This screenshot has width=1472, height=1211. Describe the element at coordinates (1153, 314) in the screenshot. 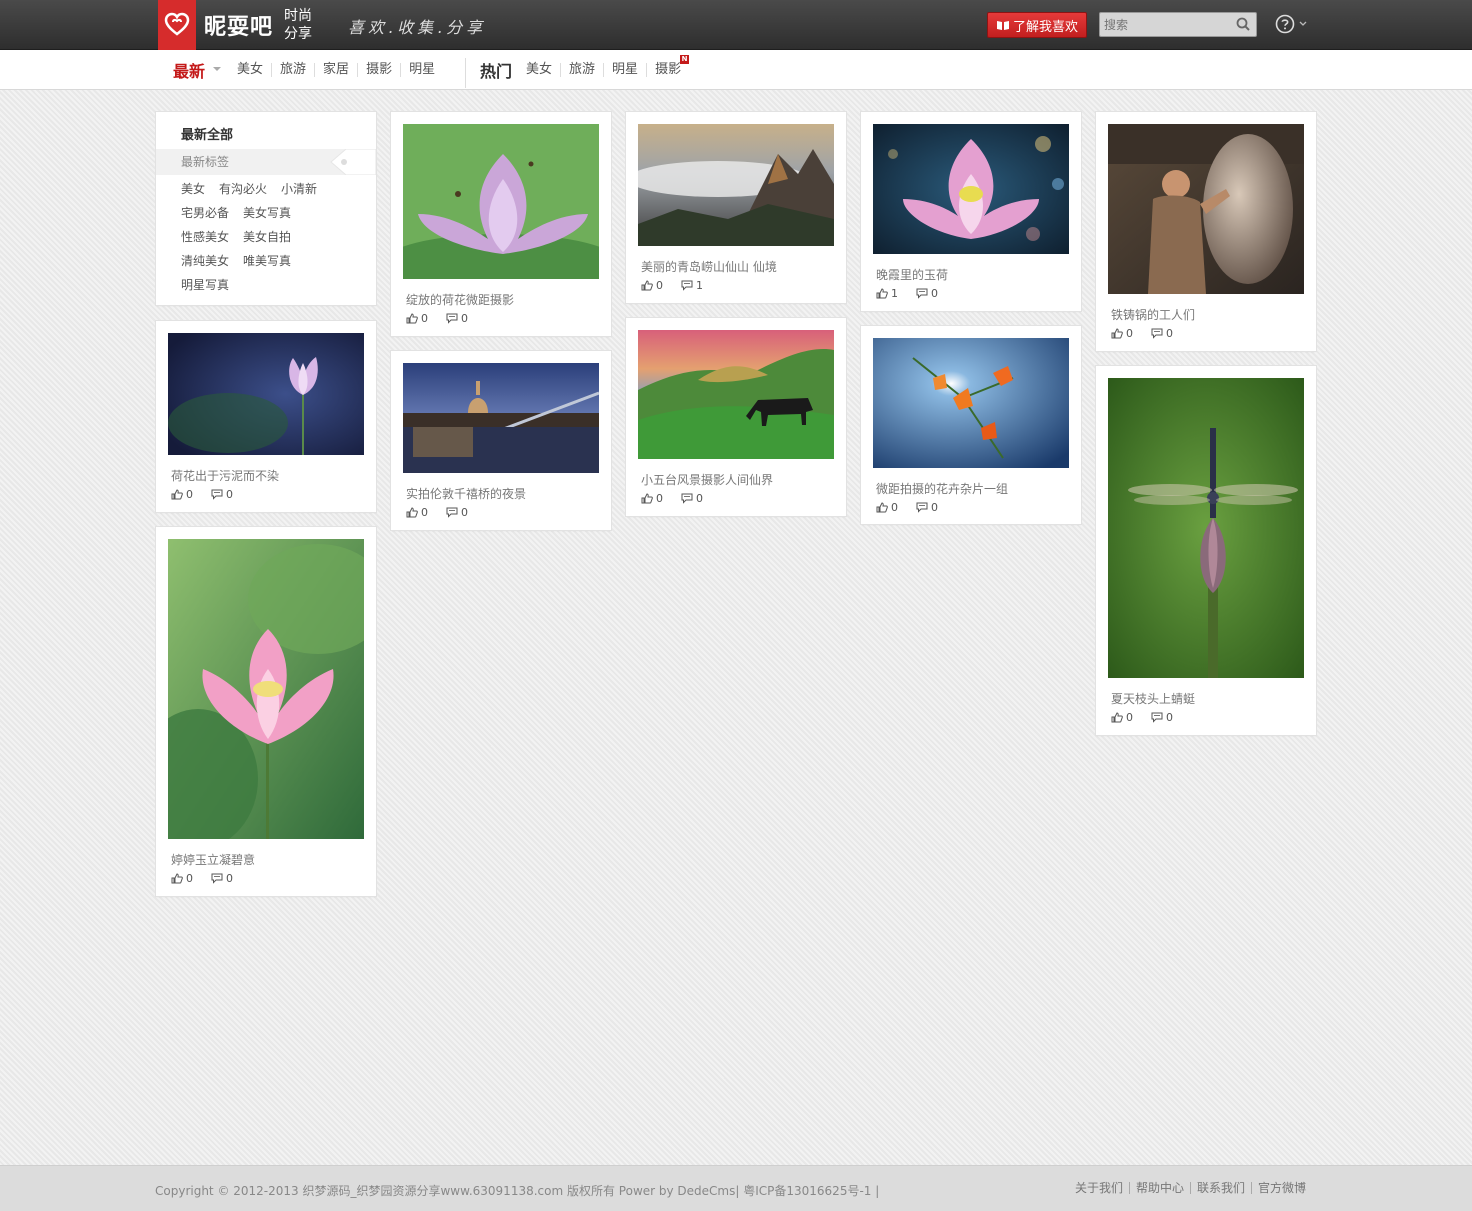

I see `photo-caption: 铁铸锅的工人们` at that location.